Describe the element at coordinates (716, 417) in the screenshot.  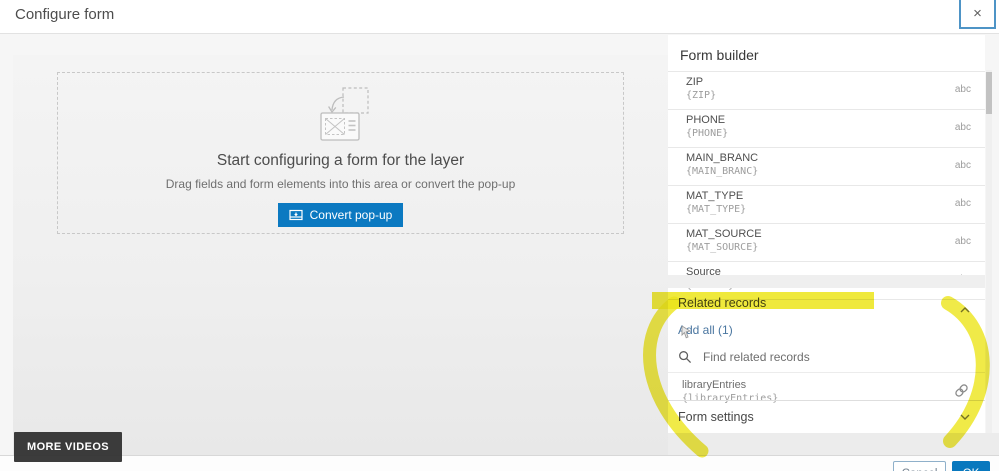
I see `form-settings-title: Form settings` at that location.